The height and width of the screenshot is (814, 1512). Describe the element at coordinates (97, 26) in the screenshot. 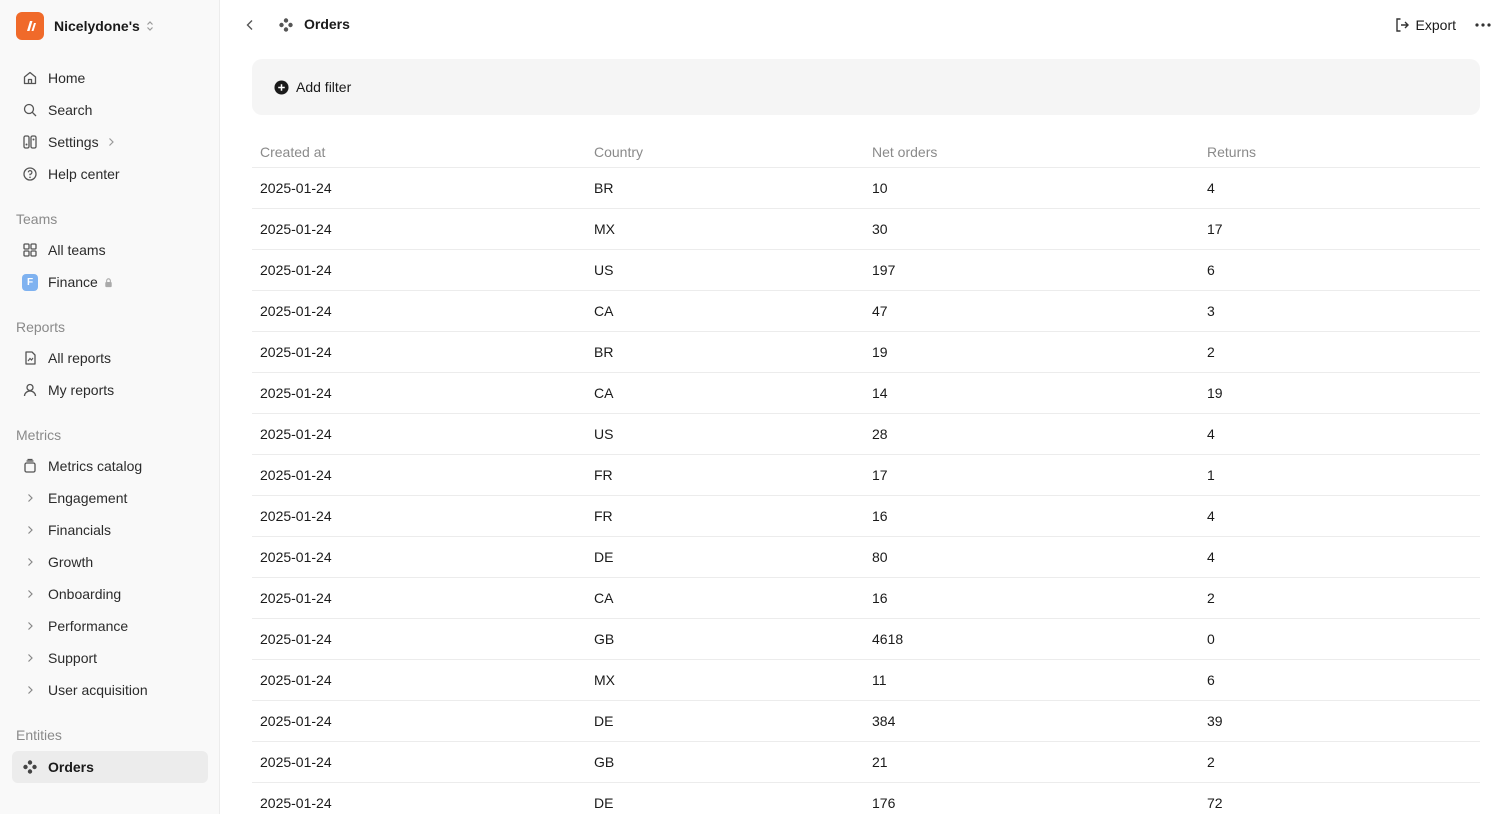

I see `workspace-name: Nicelydone's` at that location.